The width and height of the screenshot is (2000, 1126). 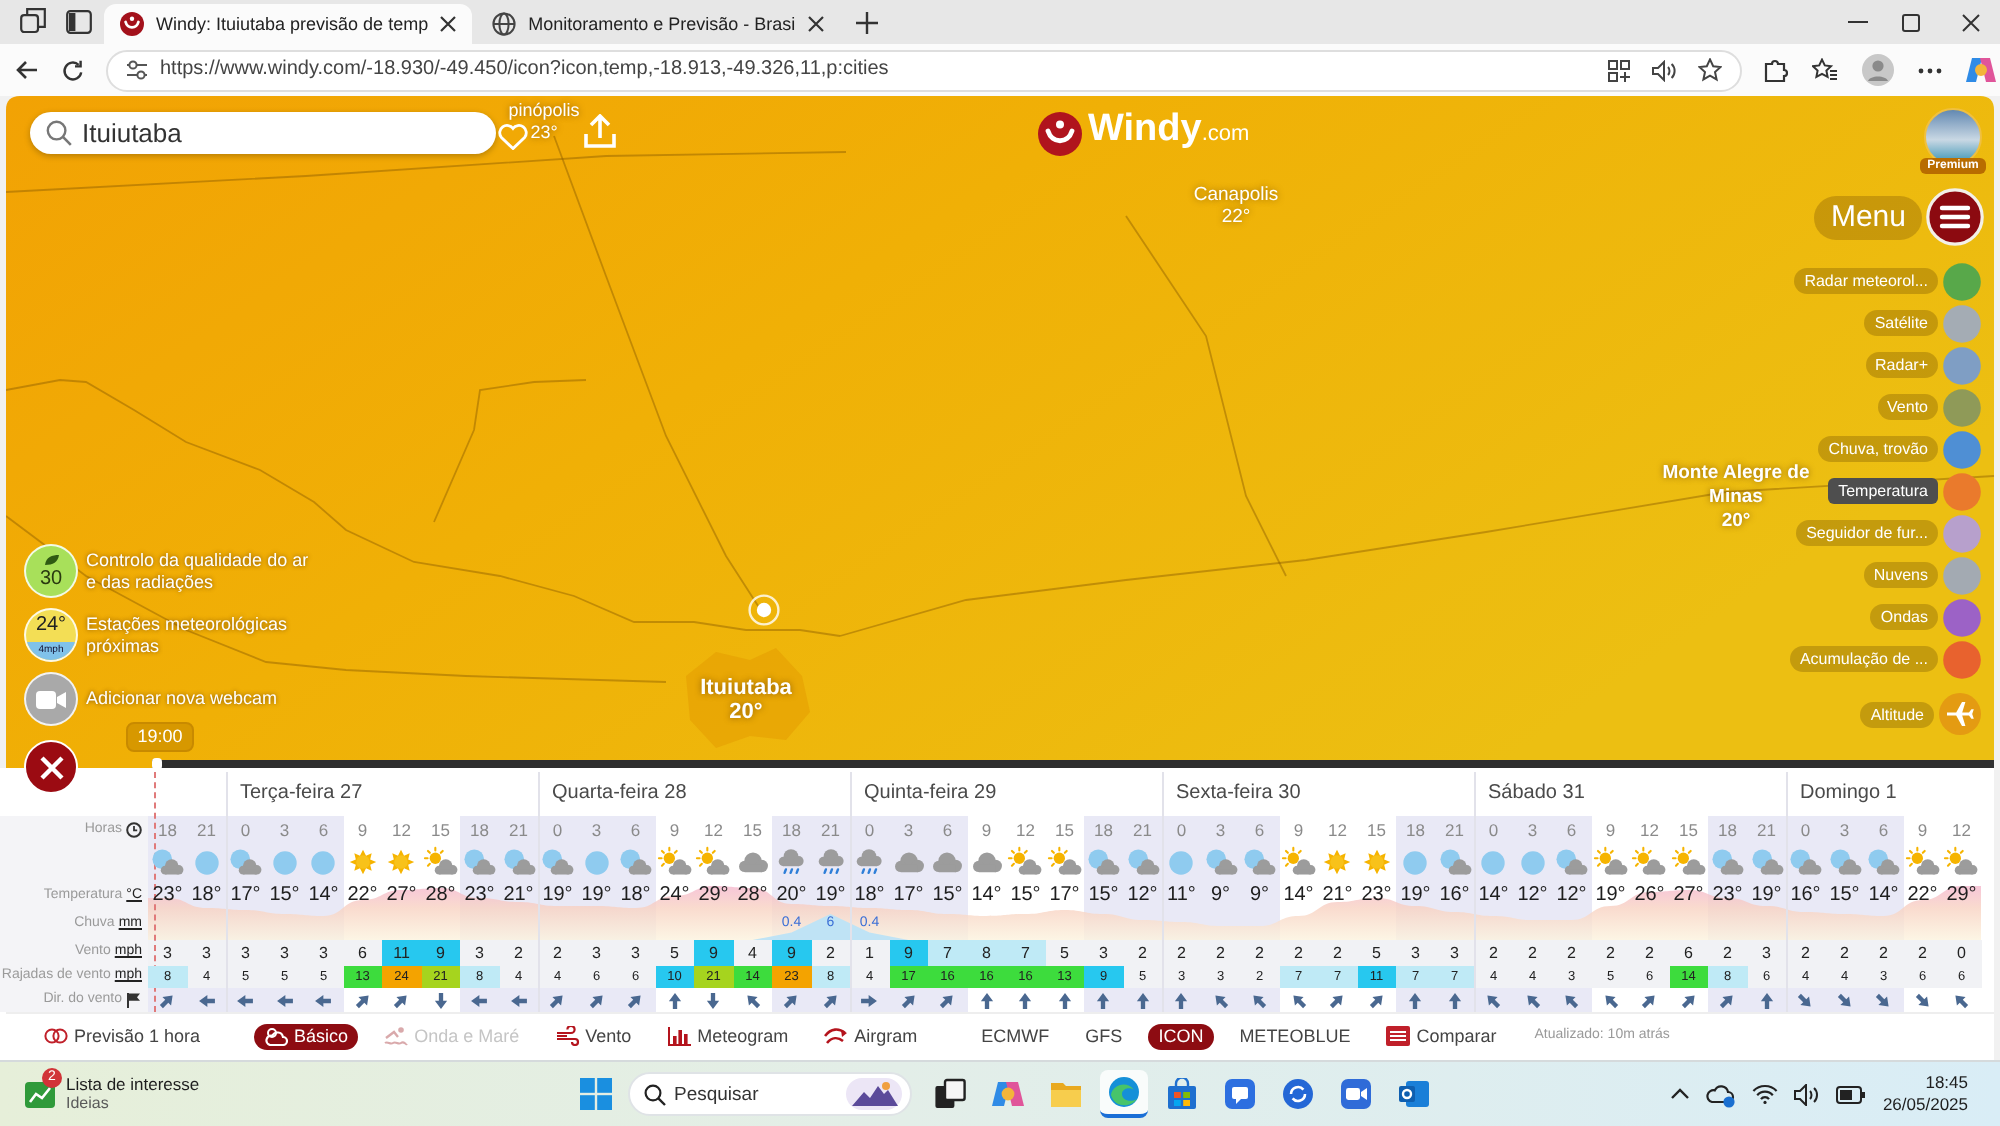 What do you see at coordinates (1619, 70) in the screenshot?
I see `app-grid-icon` at bounding box center [1619, 70].